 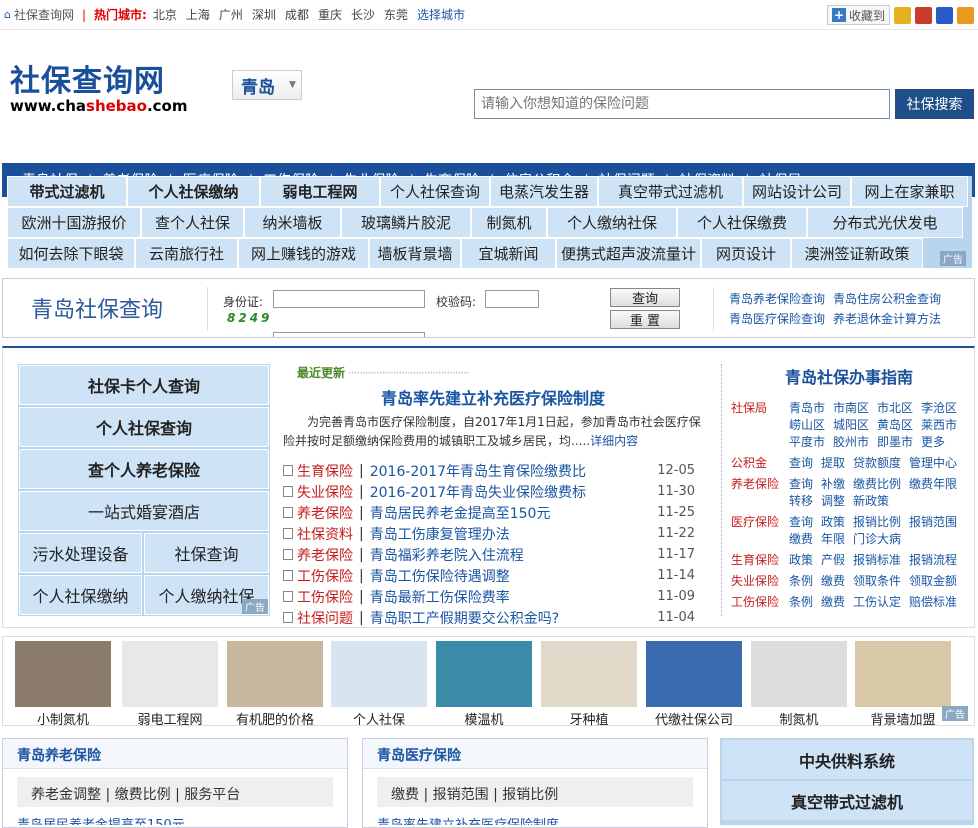 What do you see at coordinates (186, 253) in the screenshot?
I see `ad-link: 云南旅行社` at bounding box center [186, 253].